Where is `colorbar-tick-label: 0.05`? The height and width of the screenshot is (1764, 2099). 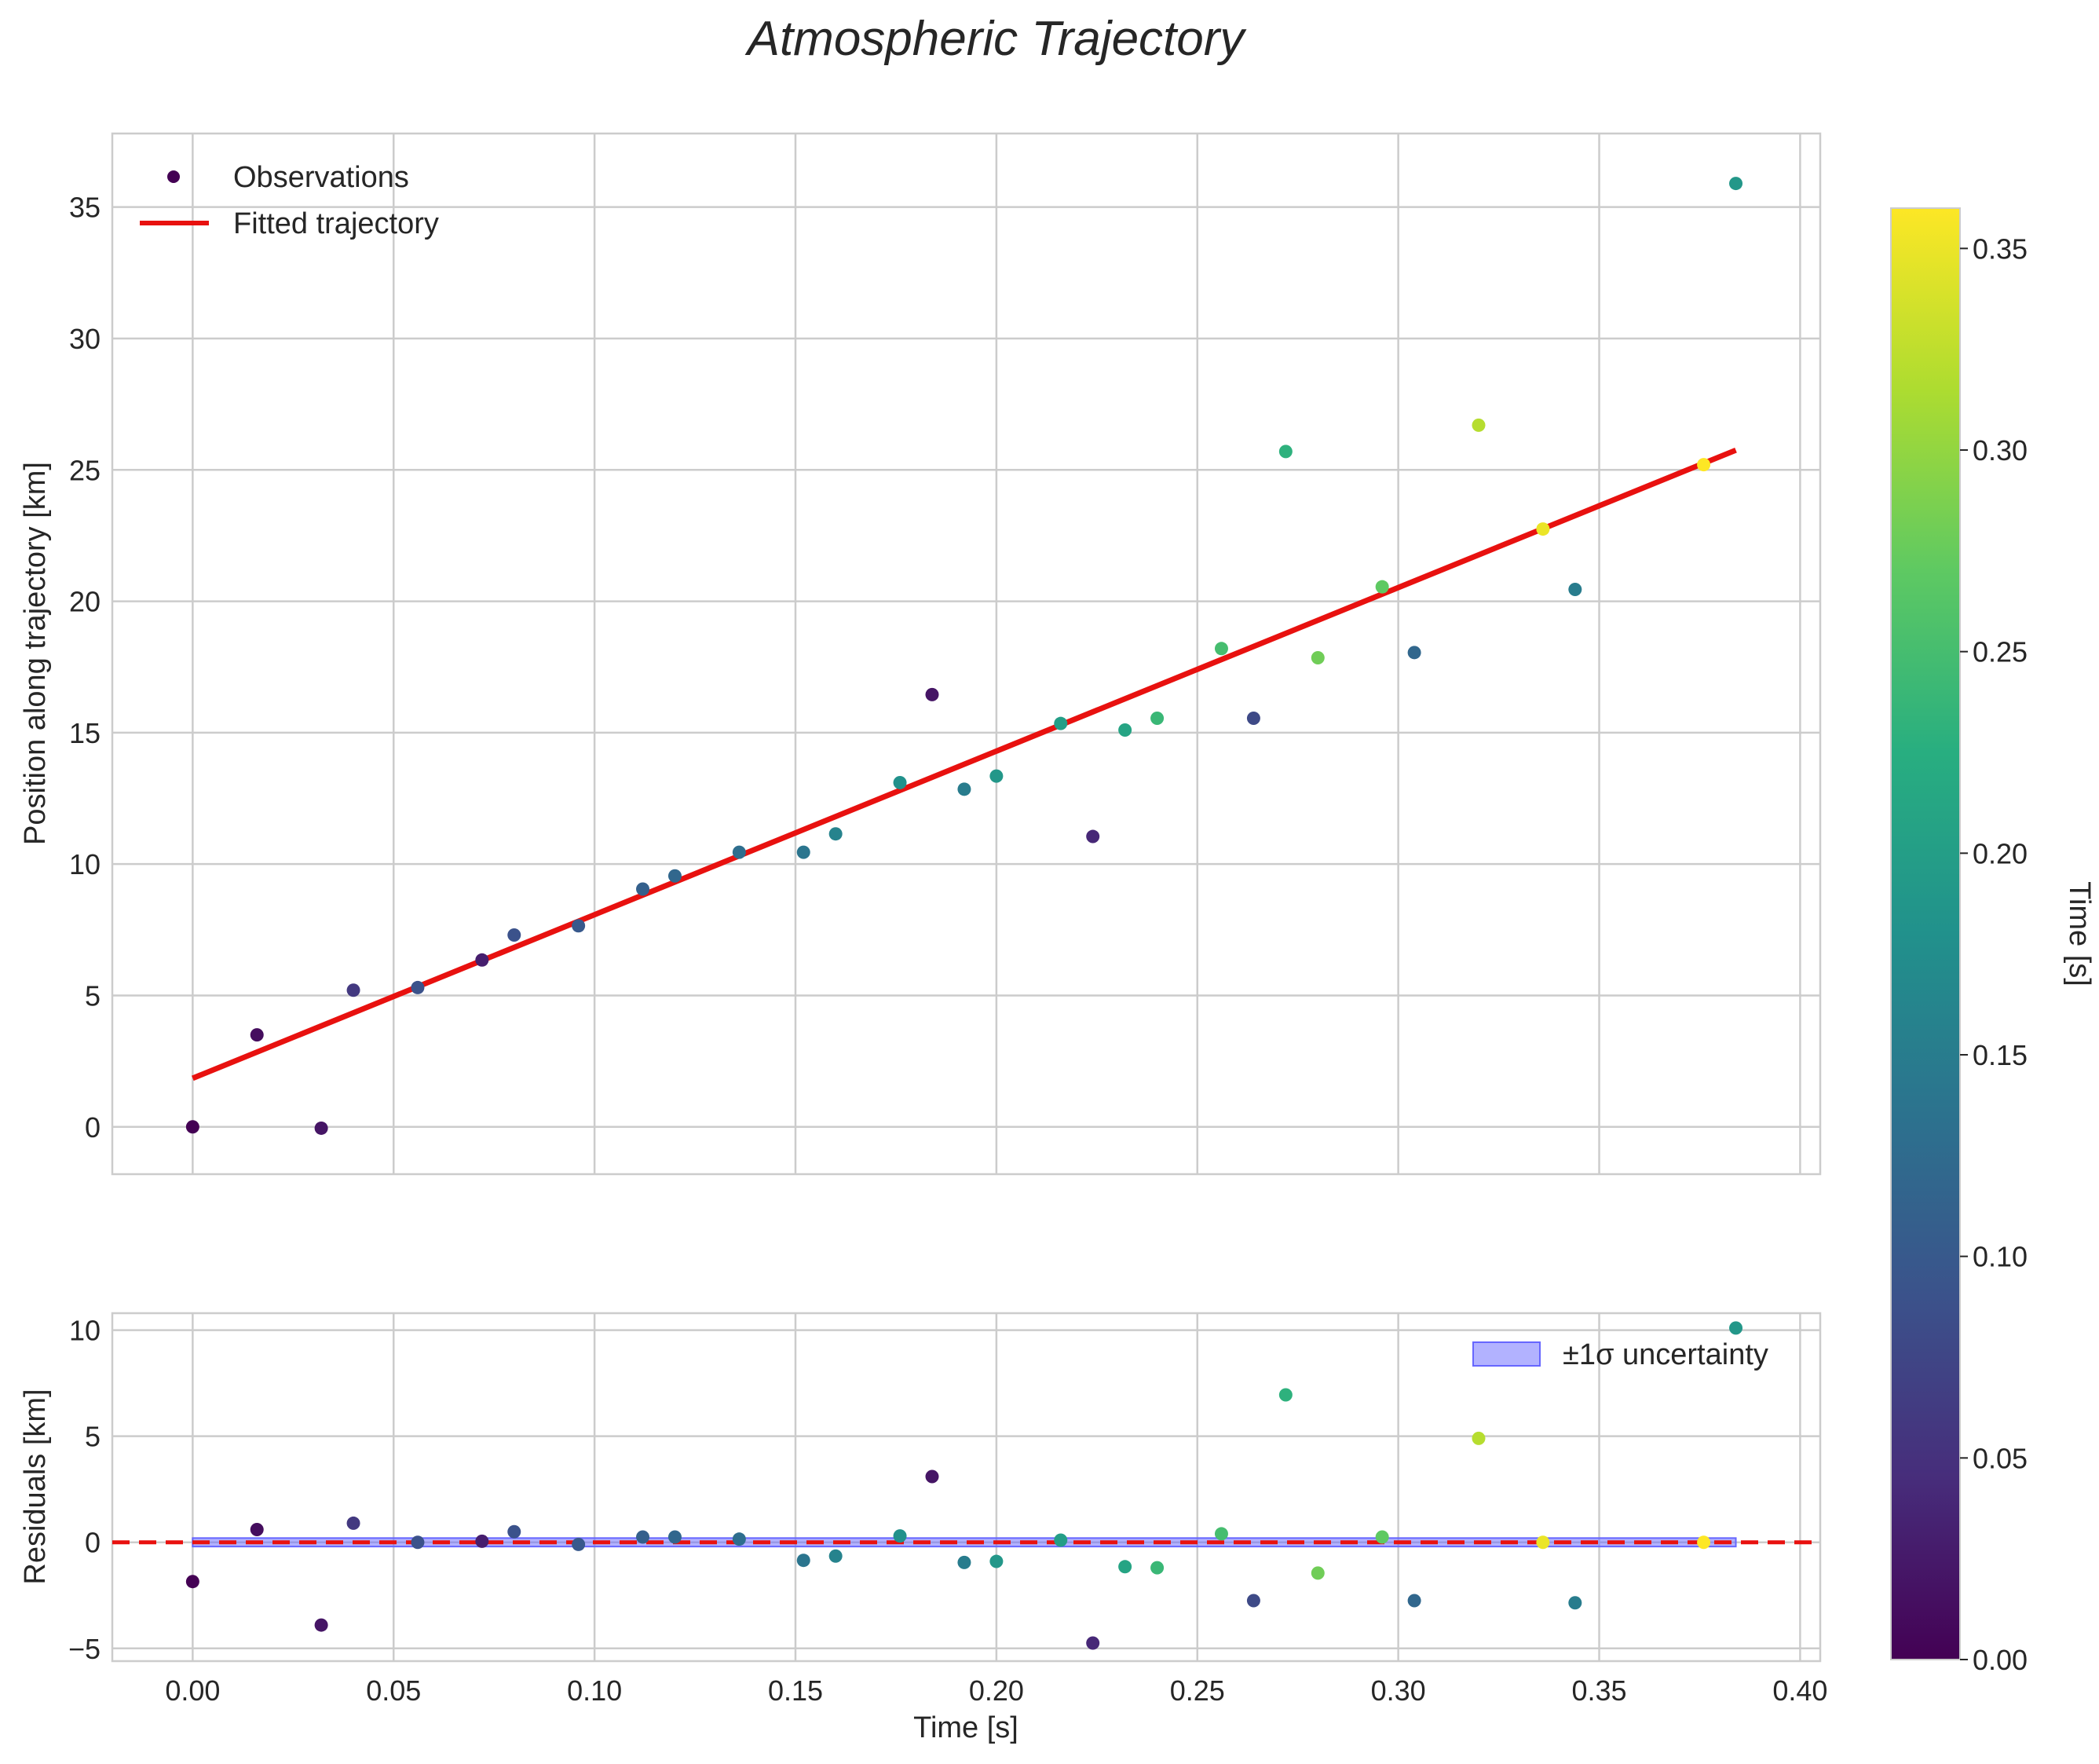 colorbar-tick-label: 0.05 is located at coordinates (2000, 1458).